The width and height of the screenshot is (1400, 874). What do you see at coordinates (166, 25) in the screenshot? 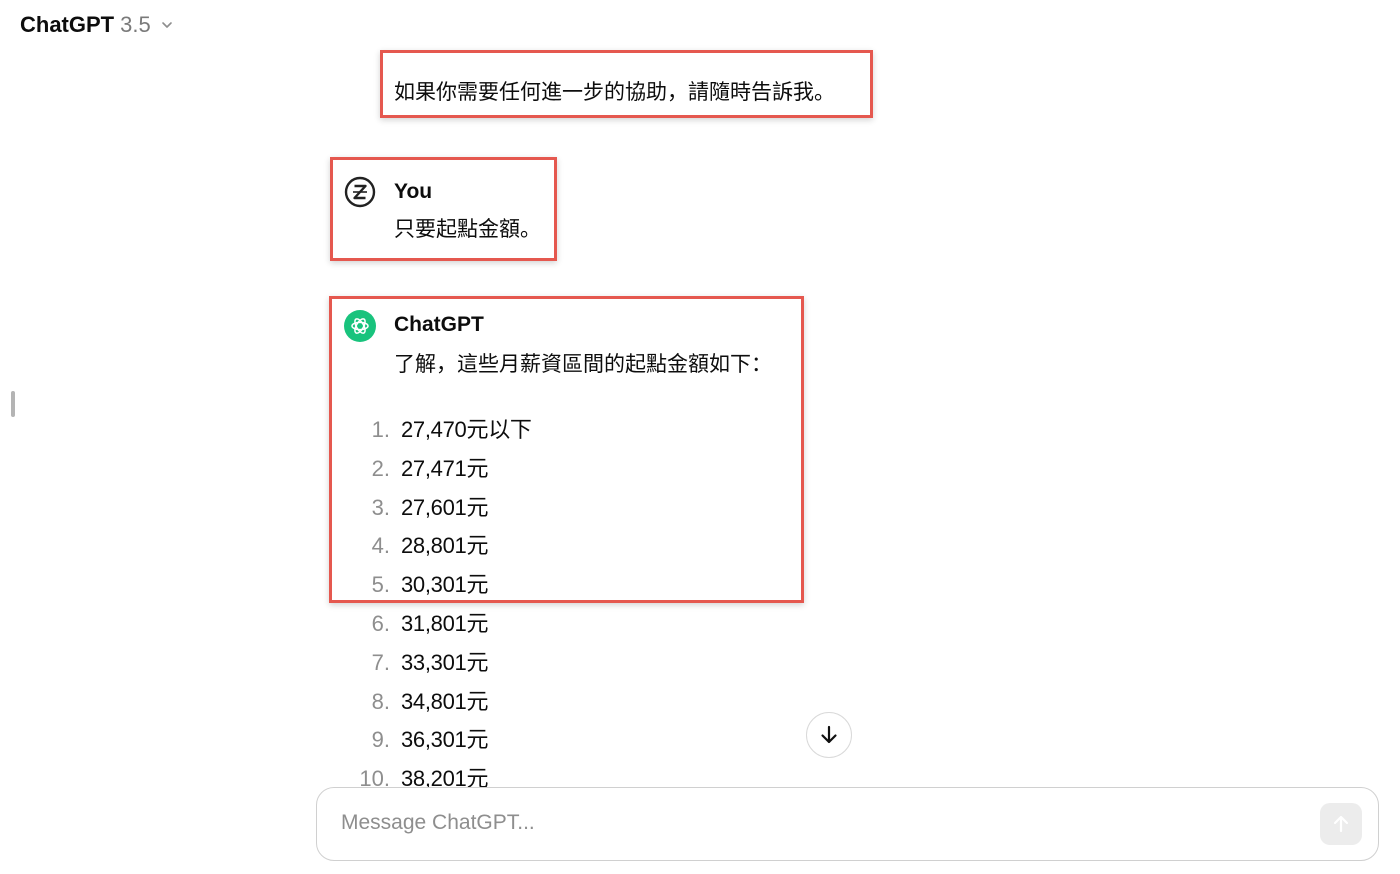
I see `chevron-down-icon` at bounding box center [166, 25].